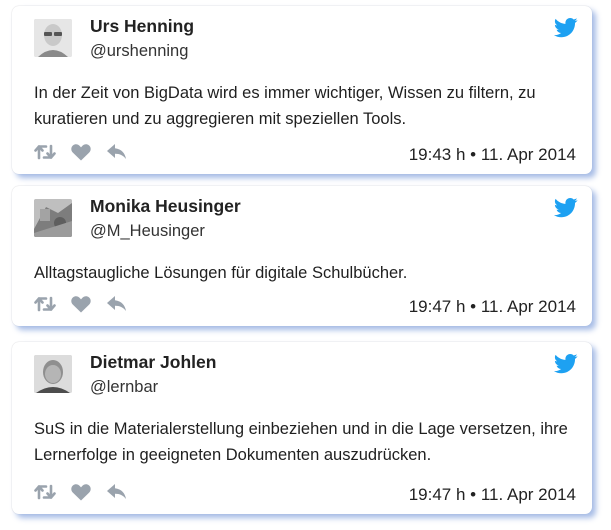 The image size is (611, 530). What do you see at coordinates (124, 387) in the screenshot?
I see `user-handle: @lernbar` at bounding box center [124, 387].